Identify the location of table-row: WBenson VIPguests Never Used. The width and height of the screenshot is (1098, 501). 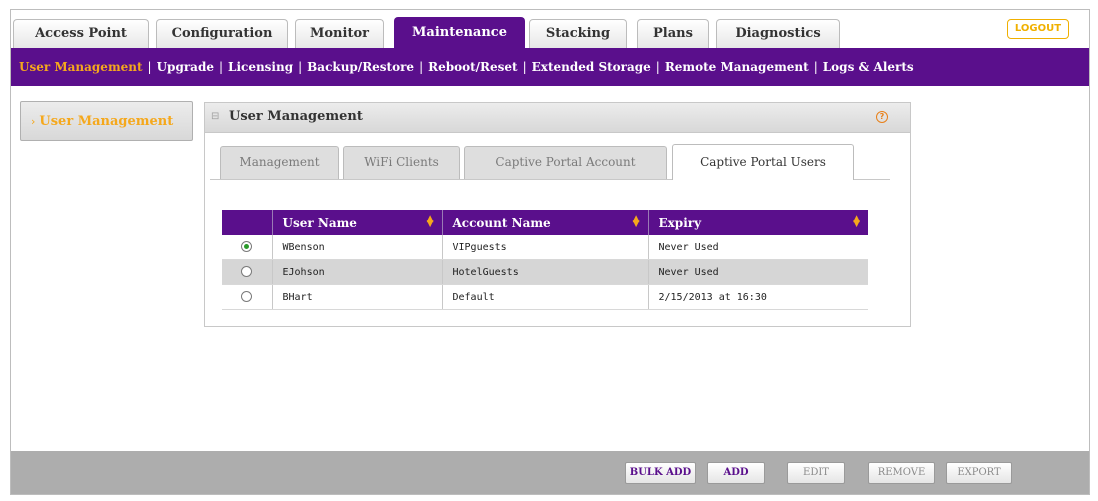
(545, 247).